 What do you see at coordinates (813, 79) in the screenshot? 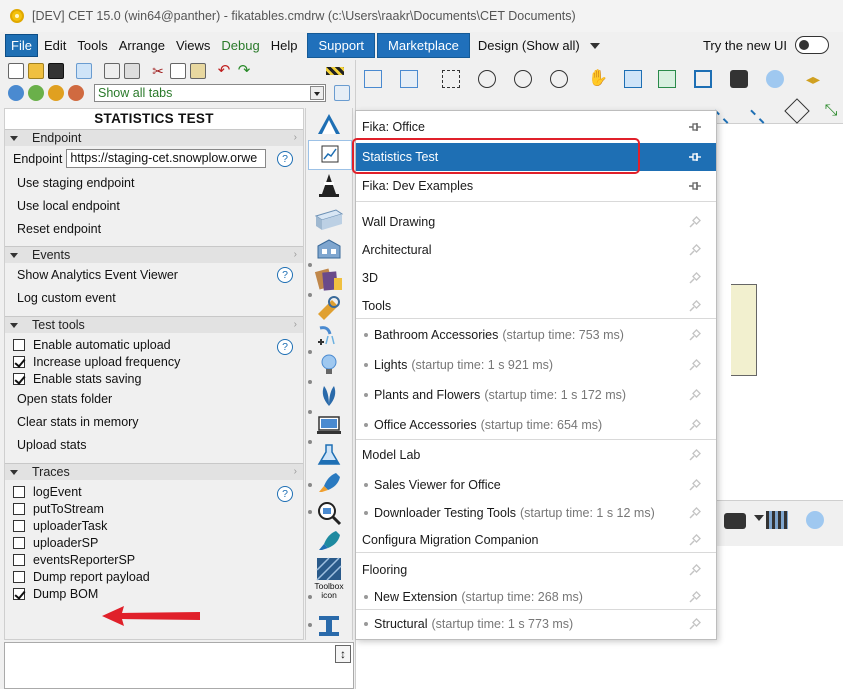
I see `horizontal-arrows-icon: ◂▸` at bounding box center [813, 79].